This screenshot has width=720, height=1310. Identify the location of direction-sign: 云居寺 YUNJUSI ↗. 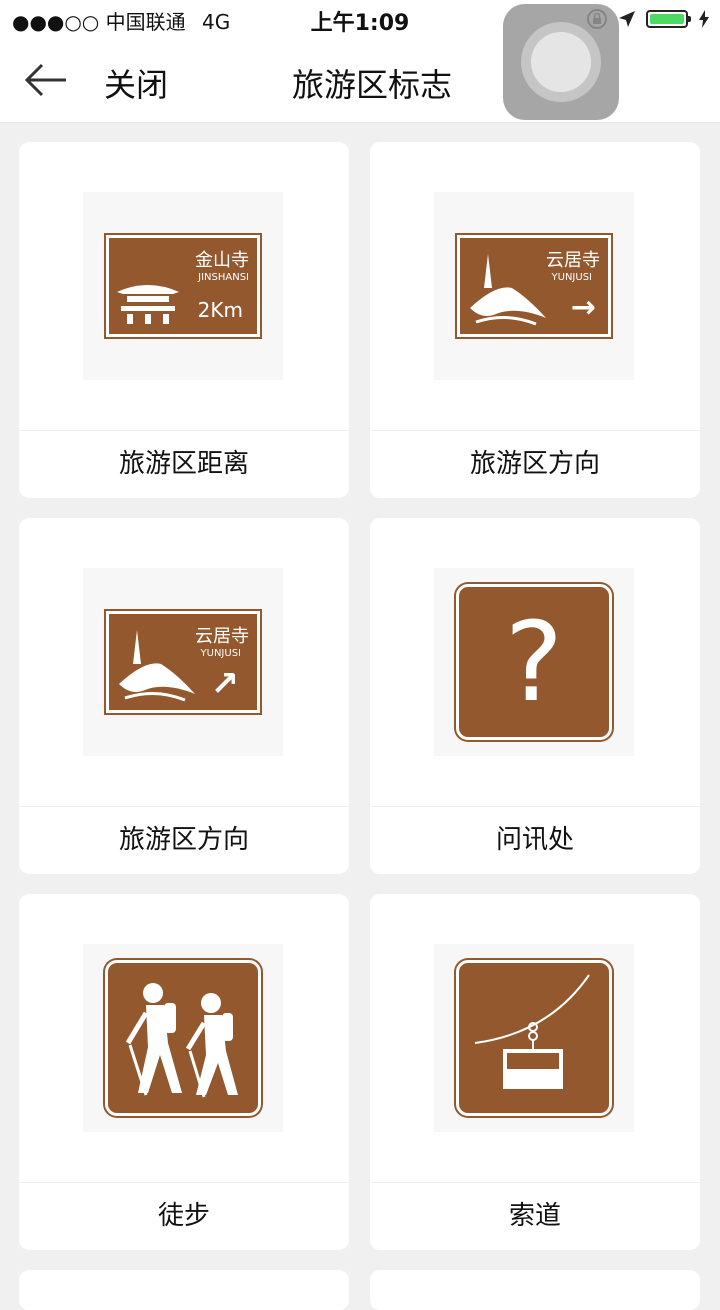
(183, 662).